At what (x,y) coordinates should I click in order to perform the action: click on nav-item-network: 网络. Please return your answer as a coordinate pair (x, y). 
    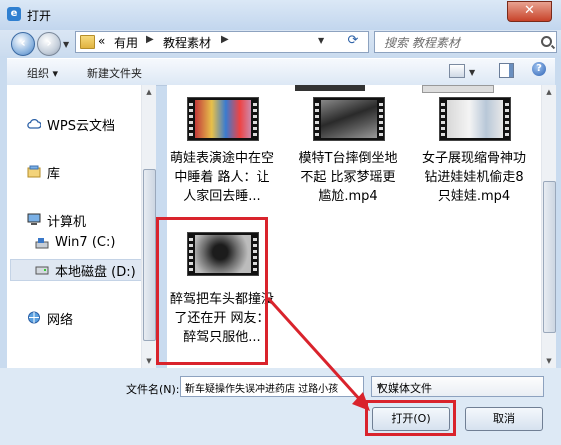
    Looking at the image, I should click on (60, 318).